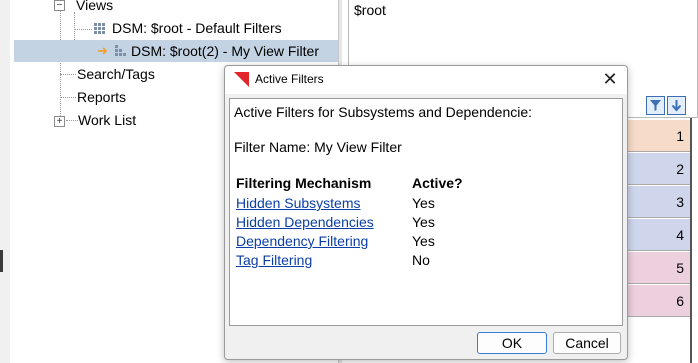 This screenshot has height=363, width=698. What do you see at coordinates (102, 50) in the screenshot?
I see `current-arrow-icon: ➜` at bounding box center [102, 50].